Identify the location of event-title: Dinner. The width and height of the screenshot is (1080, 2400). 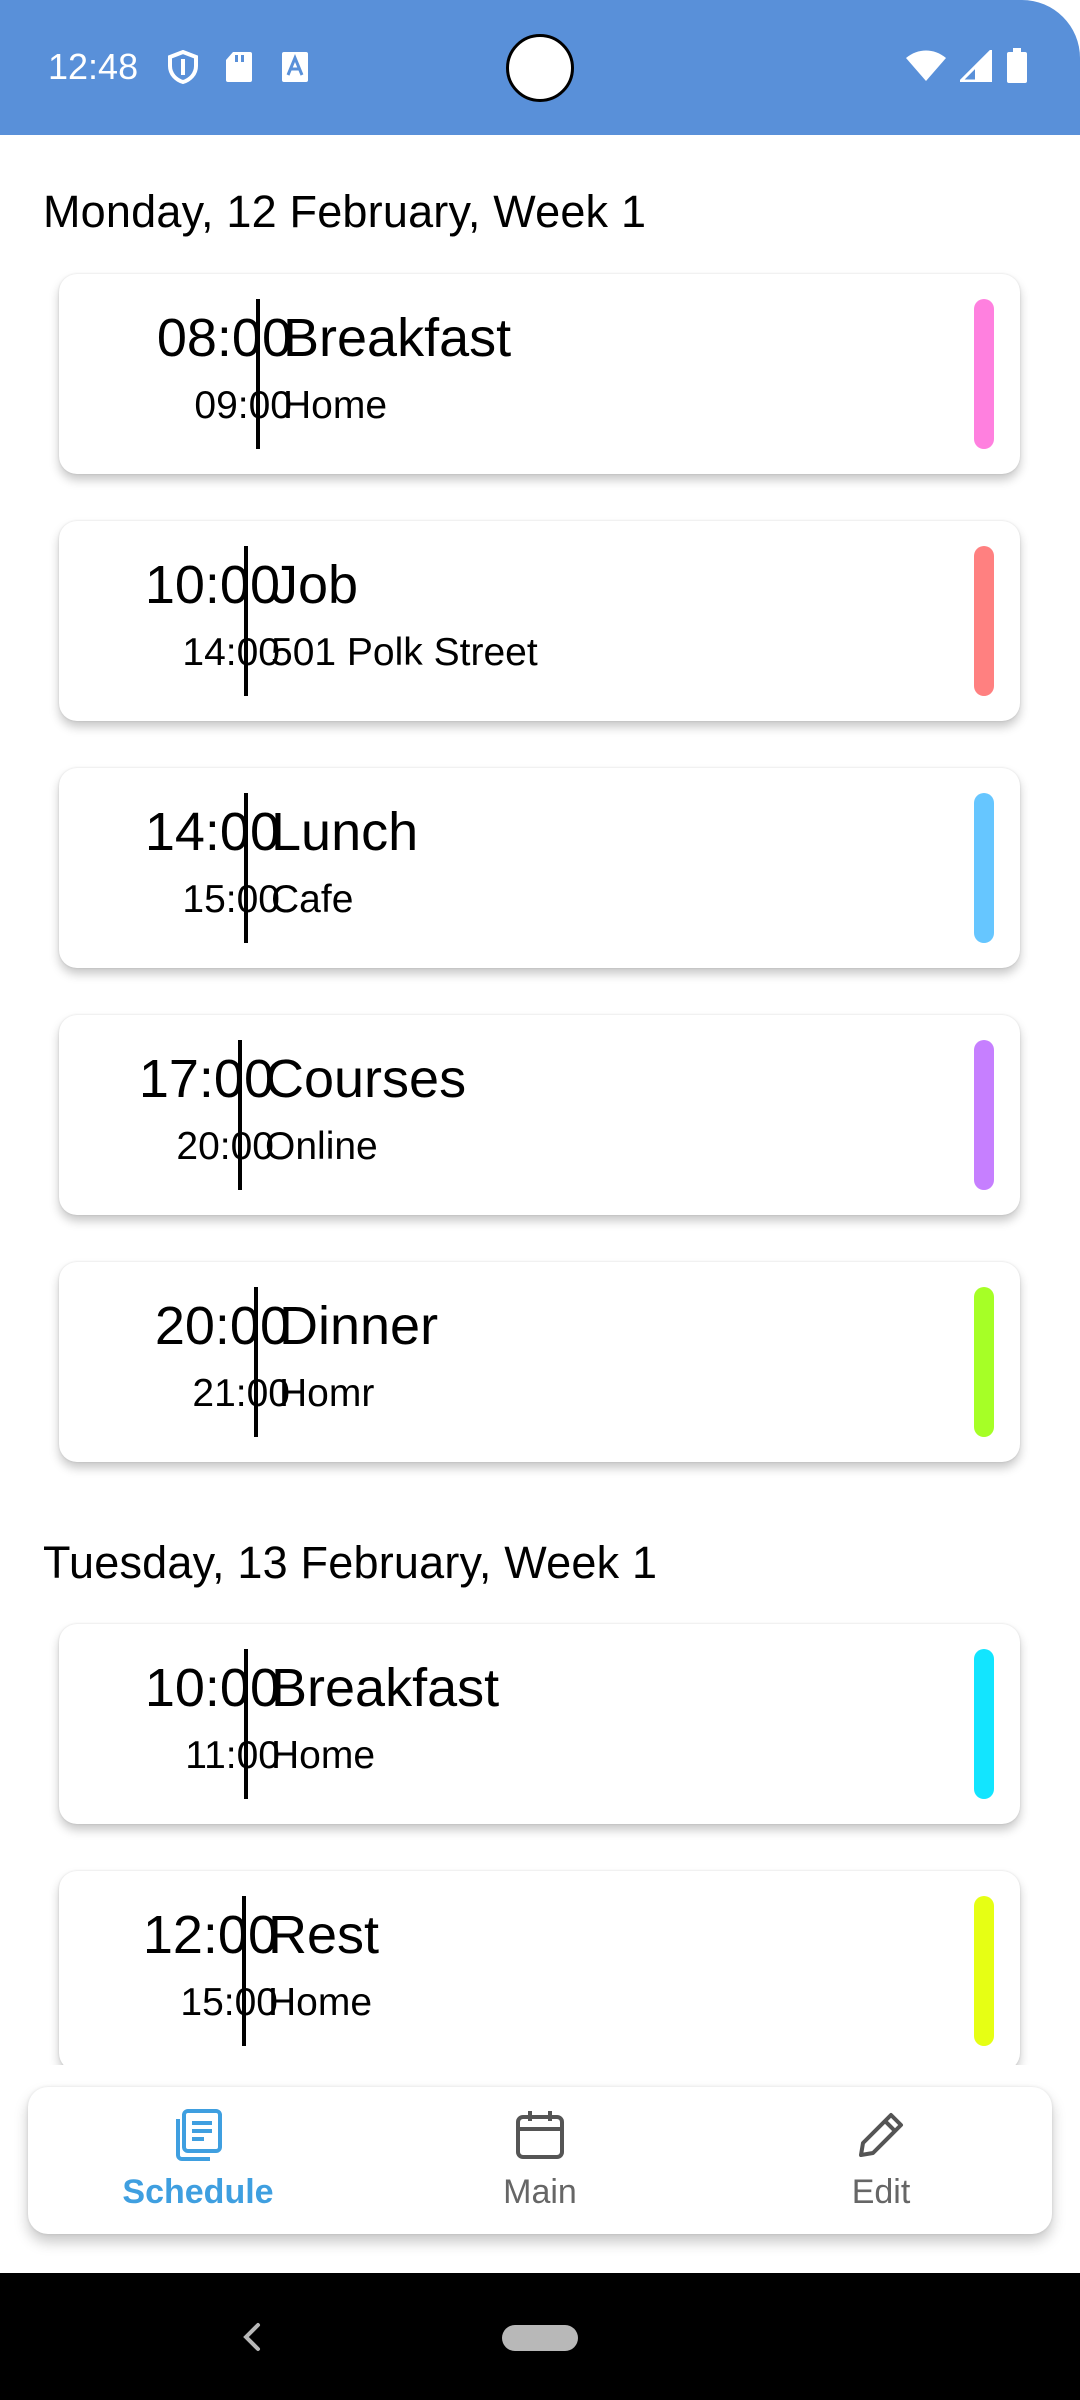
(359, 1326).